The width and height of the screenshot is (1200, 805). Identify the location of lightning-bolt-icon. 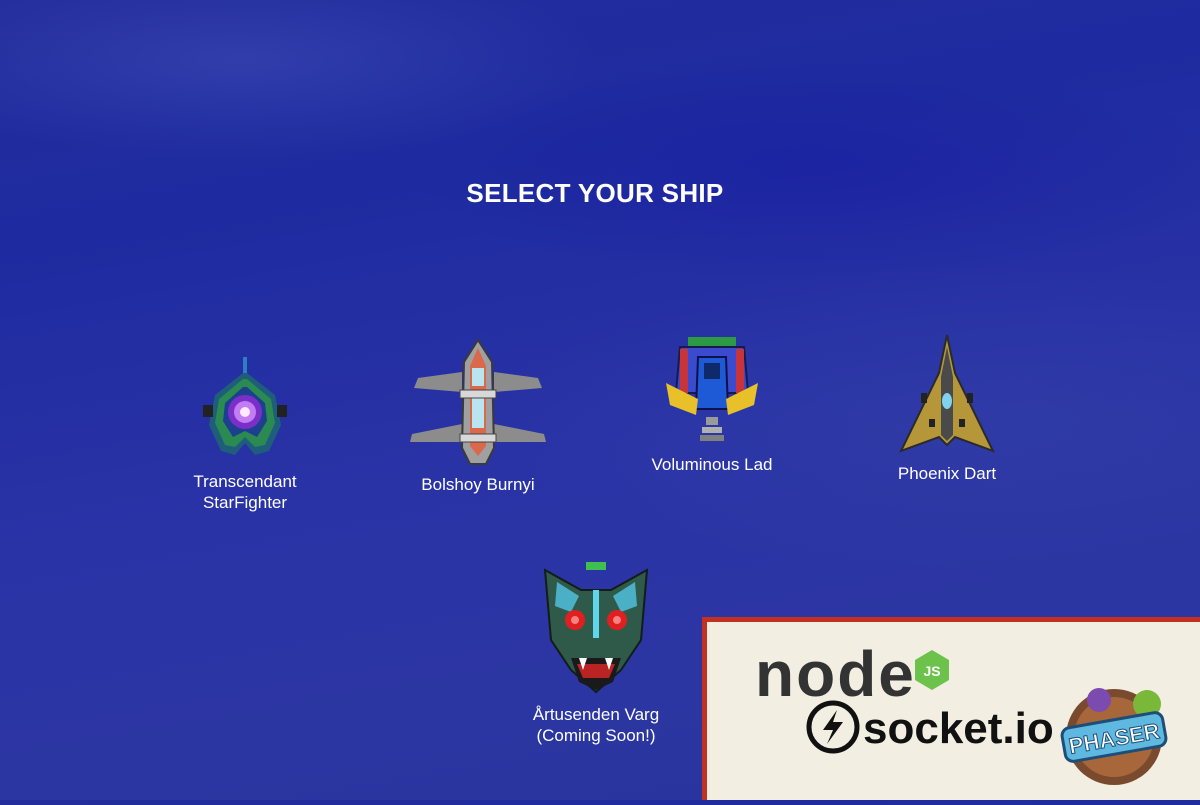
(833, 727).